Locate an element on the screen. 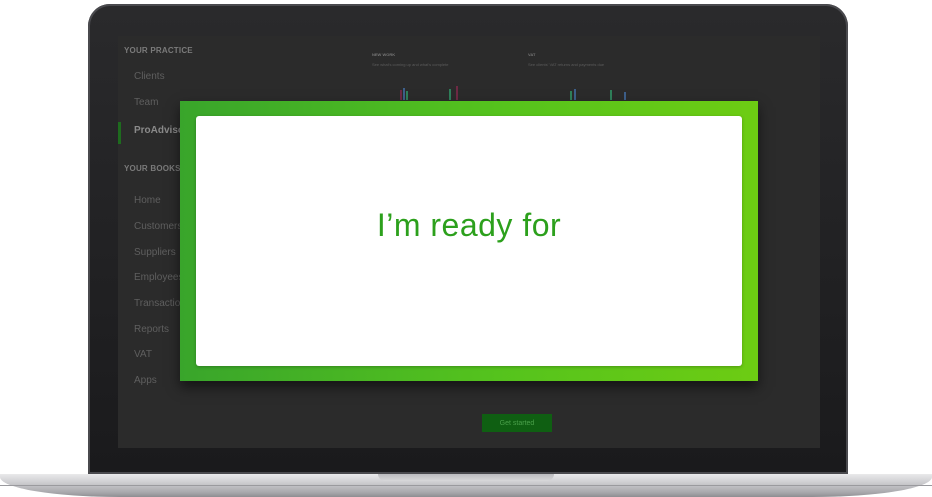 This screenshot has width=932, height=497. panel-chart-new-work is located at coordinates (445, 91).